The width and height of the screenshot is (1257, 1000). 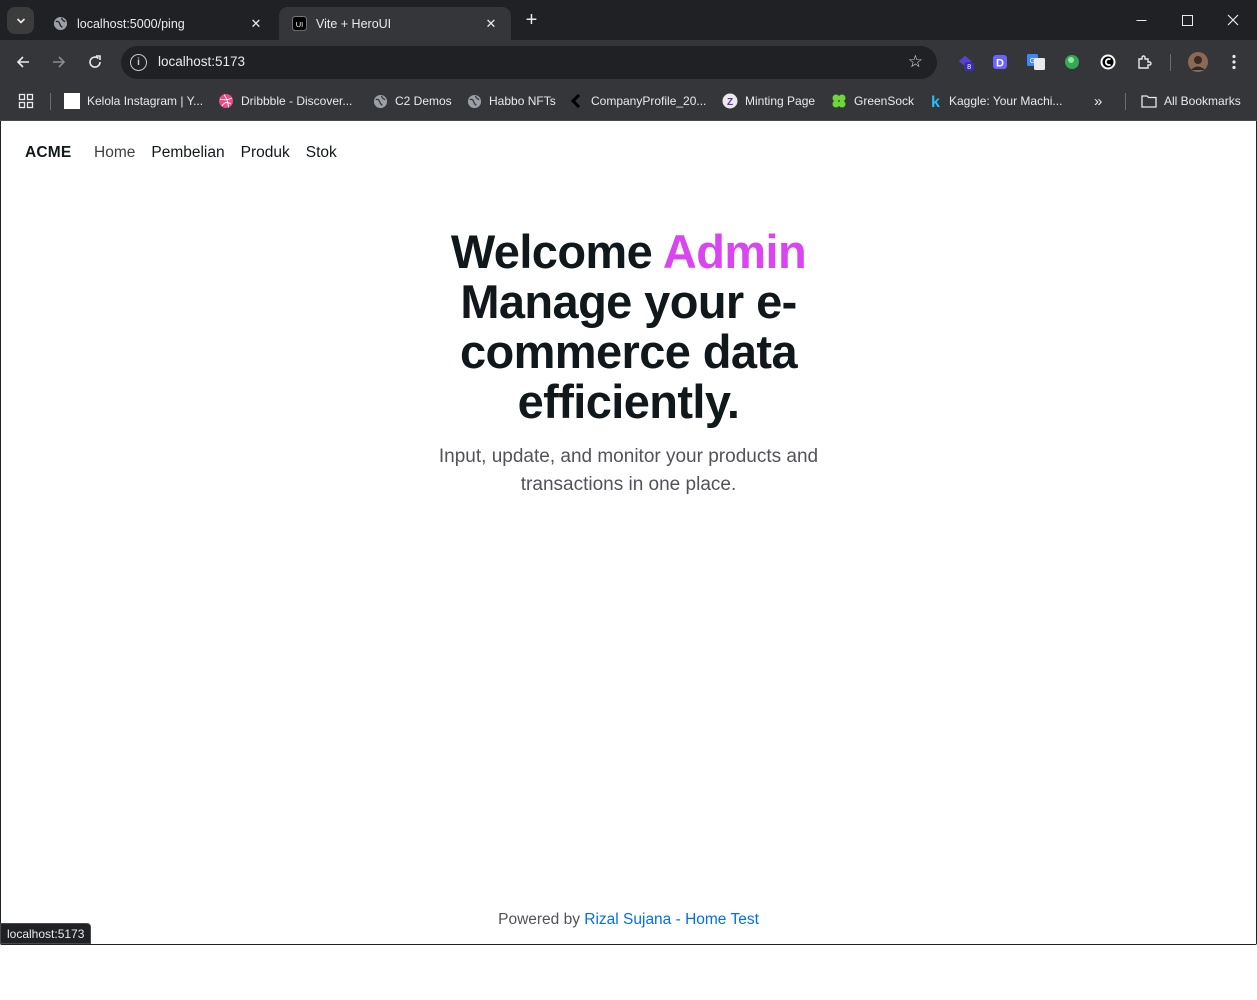 I want to click on translate-icon: G, so click(x=1036, y=62).